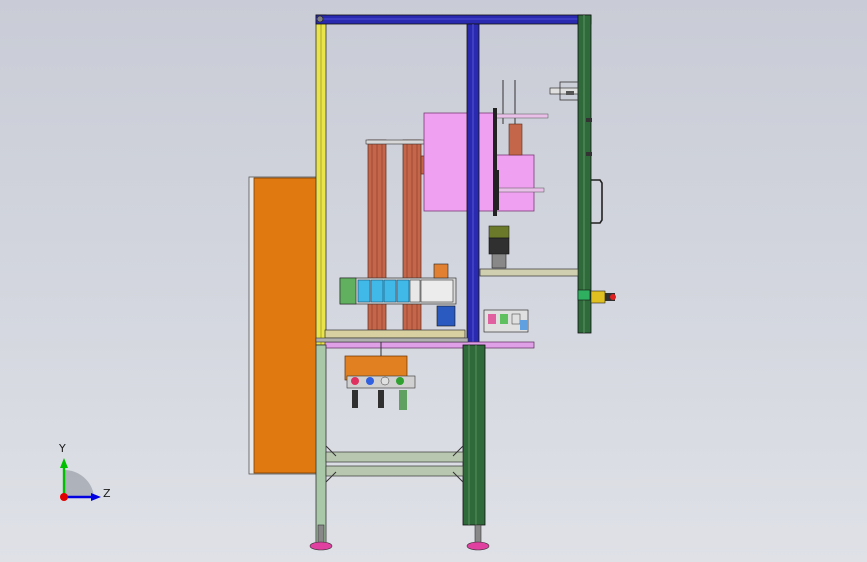  I want to click on valve-manifold, so click(398, 295).